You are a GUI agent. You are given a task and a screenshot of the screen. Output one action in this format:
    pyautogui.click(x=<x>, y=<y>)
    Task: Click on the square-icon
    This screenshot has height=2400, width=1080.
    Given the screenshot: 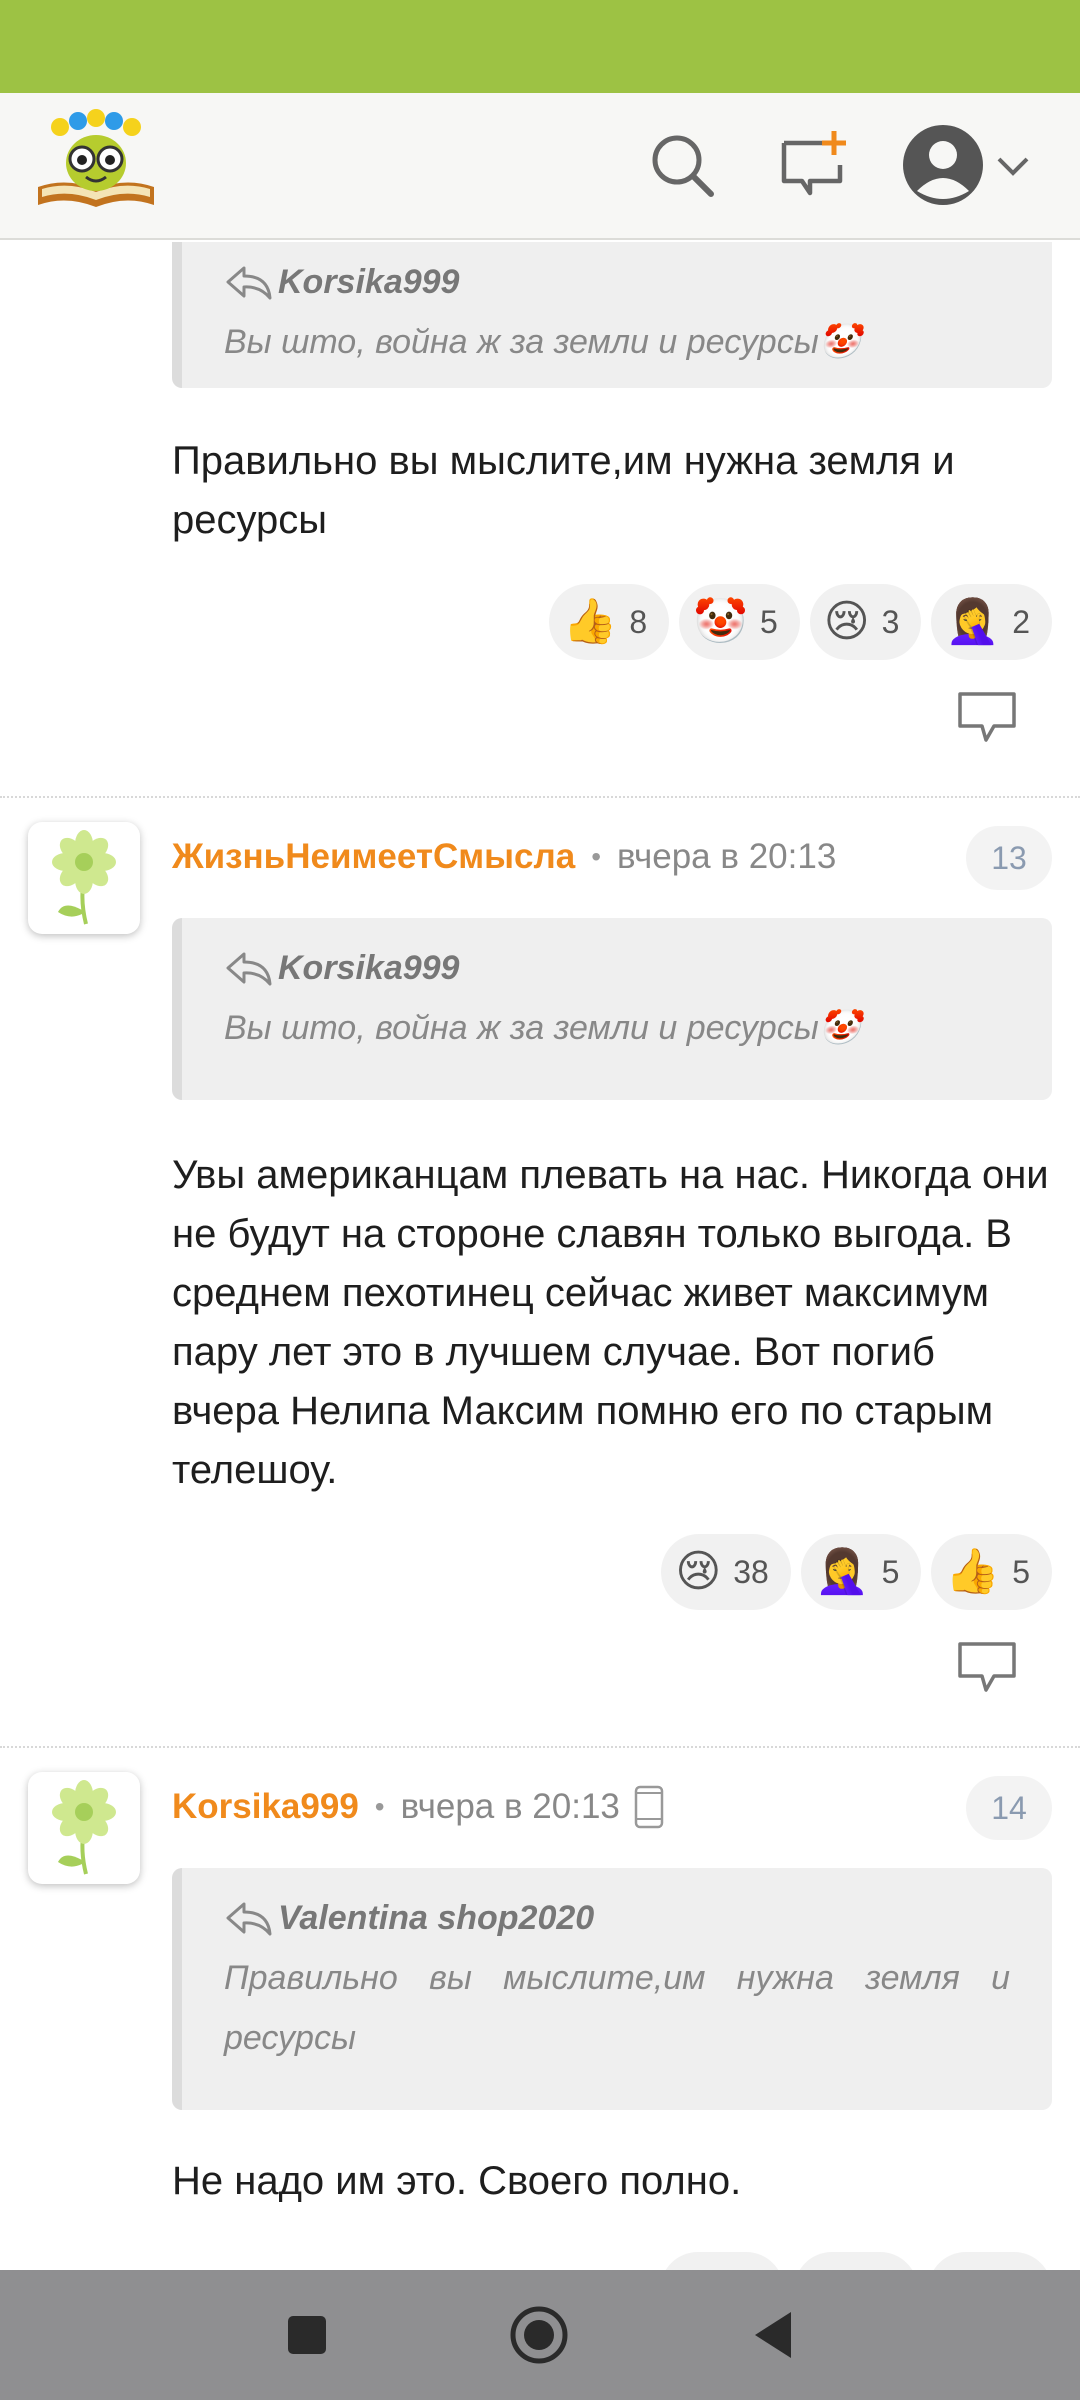 What is the action you would take?
    pyautogui.click(x=307, y=2335)
    